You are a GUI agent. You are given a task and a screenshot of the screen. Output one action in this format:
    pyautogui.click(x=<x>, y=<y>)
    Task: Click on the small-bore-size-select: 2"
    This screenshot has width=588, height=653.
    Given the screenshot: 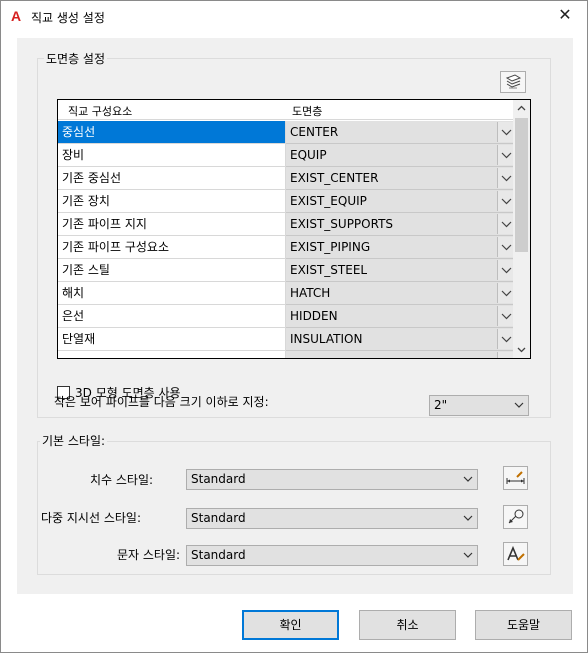 What is the action you would take?
    pyautogui.click(x=479, y=405)
    